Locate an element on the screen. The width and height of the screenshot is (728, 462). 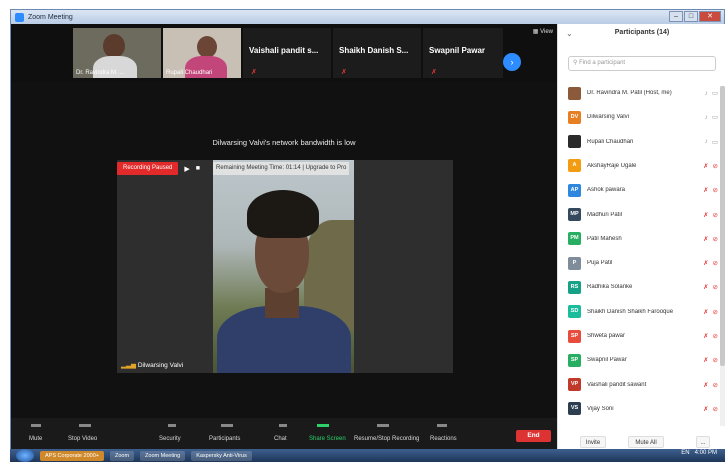
participant-row: A AkshayRaje Ugale ✗ ⊘ is located at coordinates (643, 166).